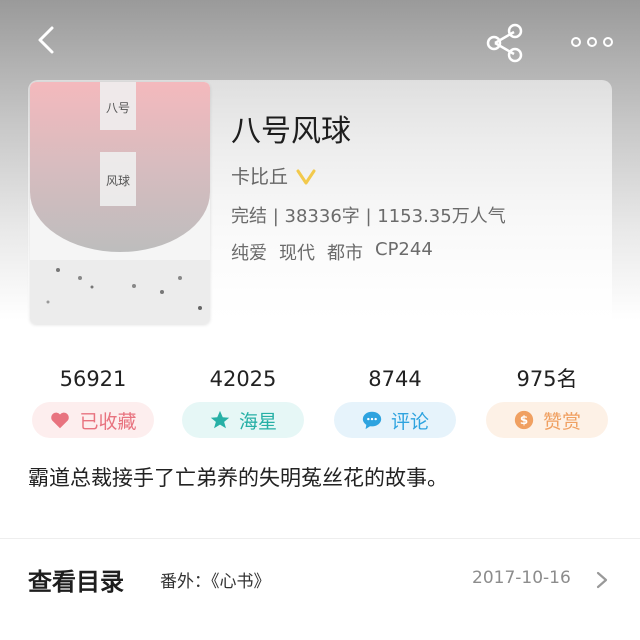 The height and width of the screenshot is (640, 640). What do you see at coordinates (118, 108) in the screenshot?
I see `cover-title-top: 八号` at bounding box center [118, 108].